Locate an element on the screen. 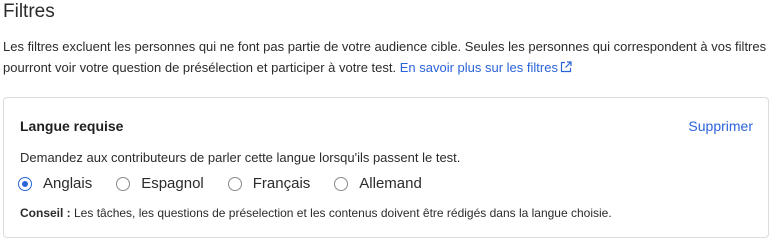  radio-option-allemand: Allemand is located at coordinates (378, 184).